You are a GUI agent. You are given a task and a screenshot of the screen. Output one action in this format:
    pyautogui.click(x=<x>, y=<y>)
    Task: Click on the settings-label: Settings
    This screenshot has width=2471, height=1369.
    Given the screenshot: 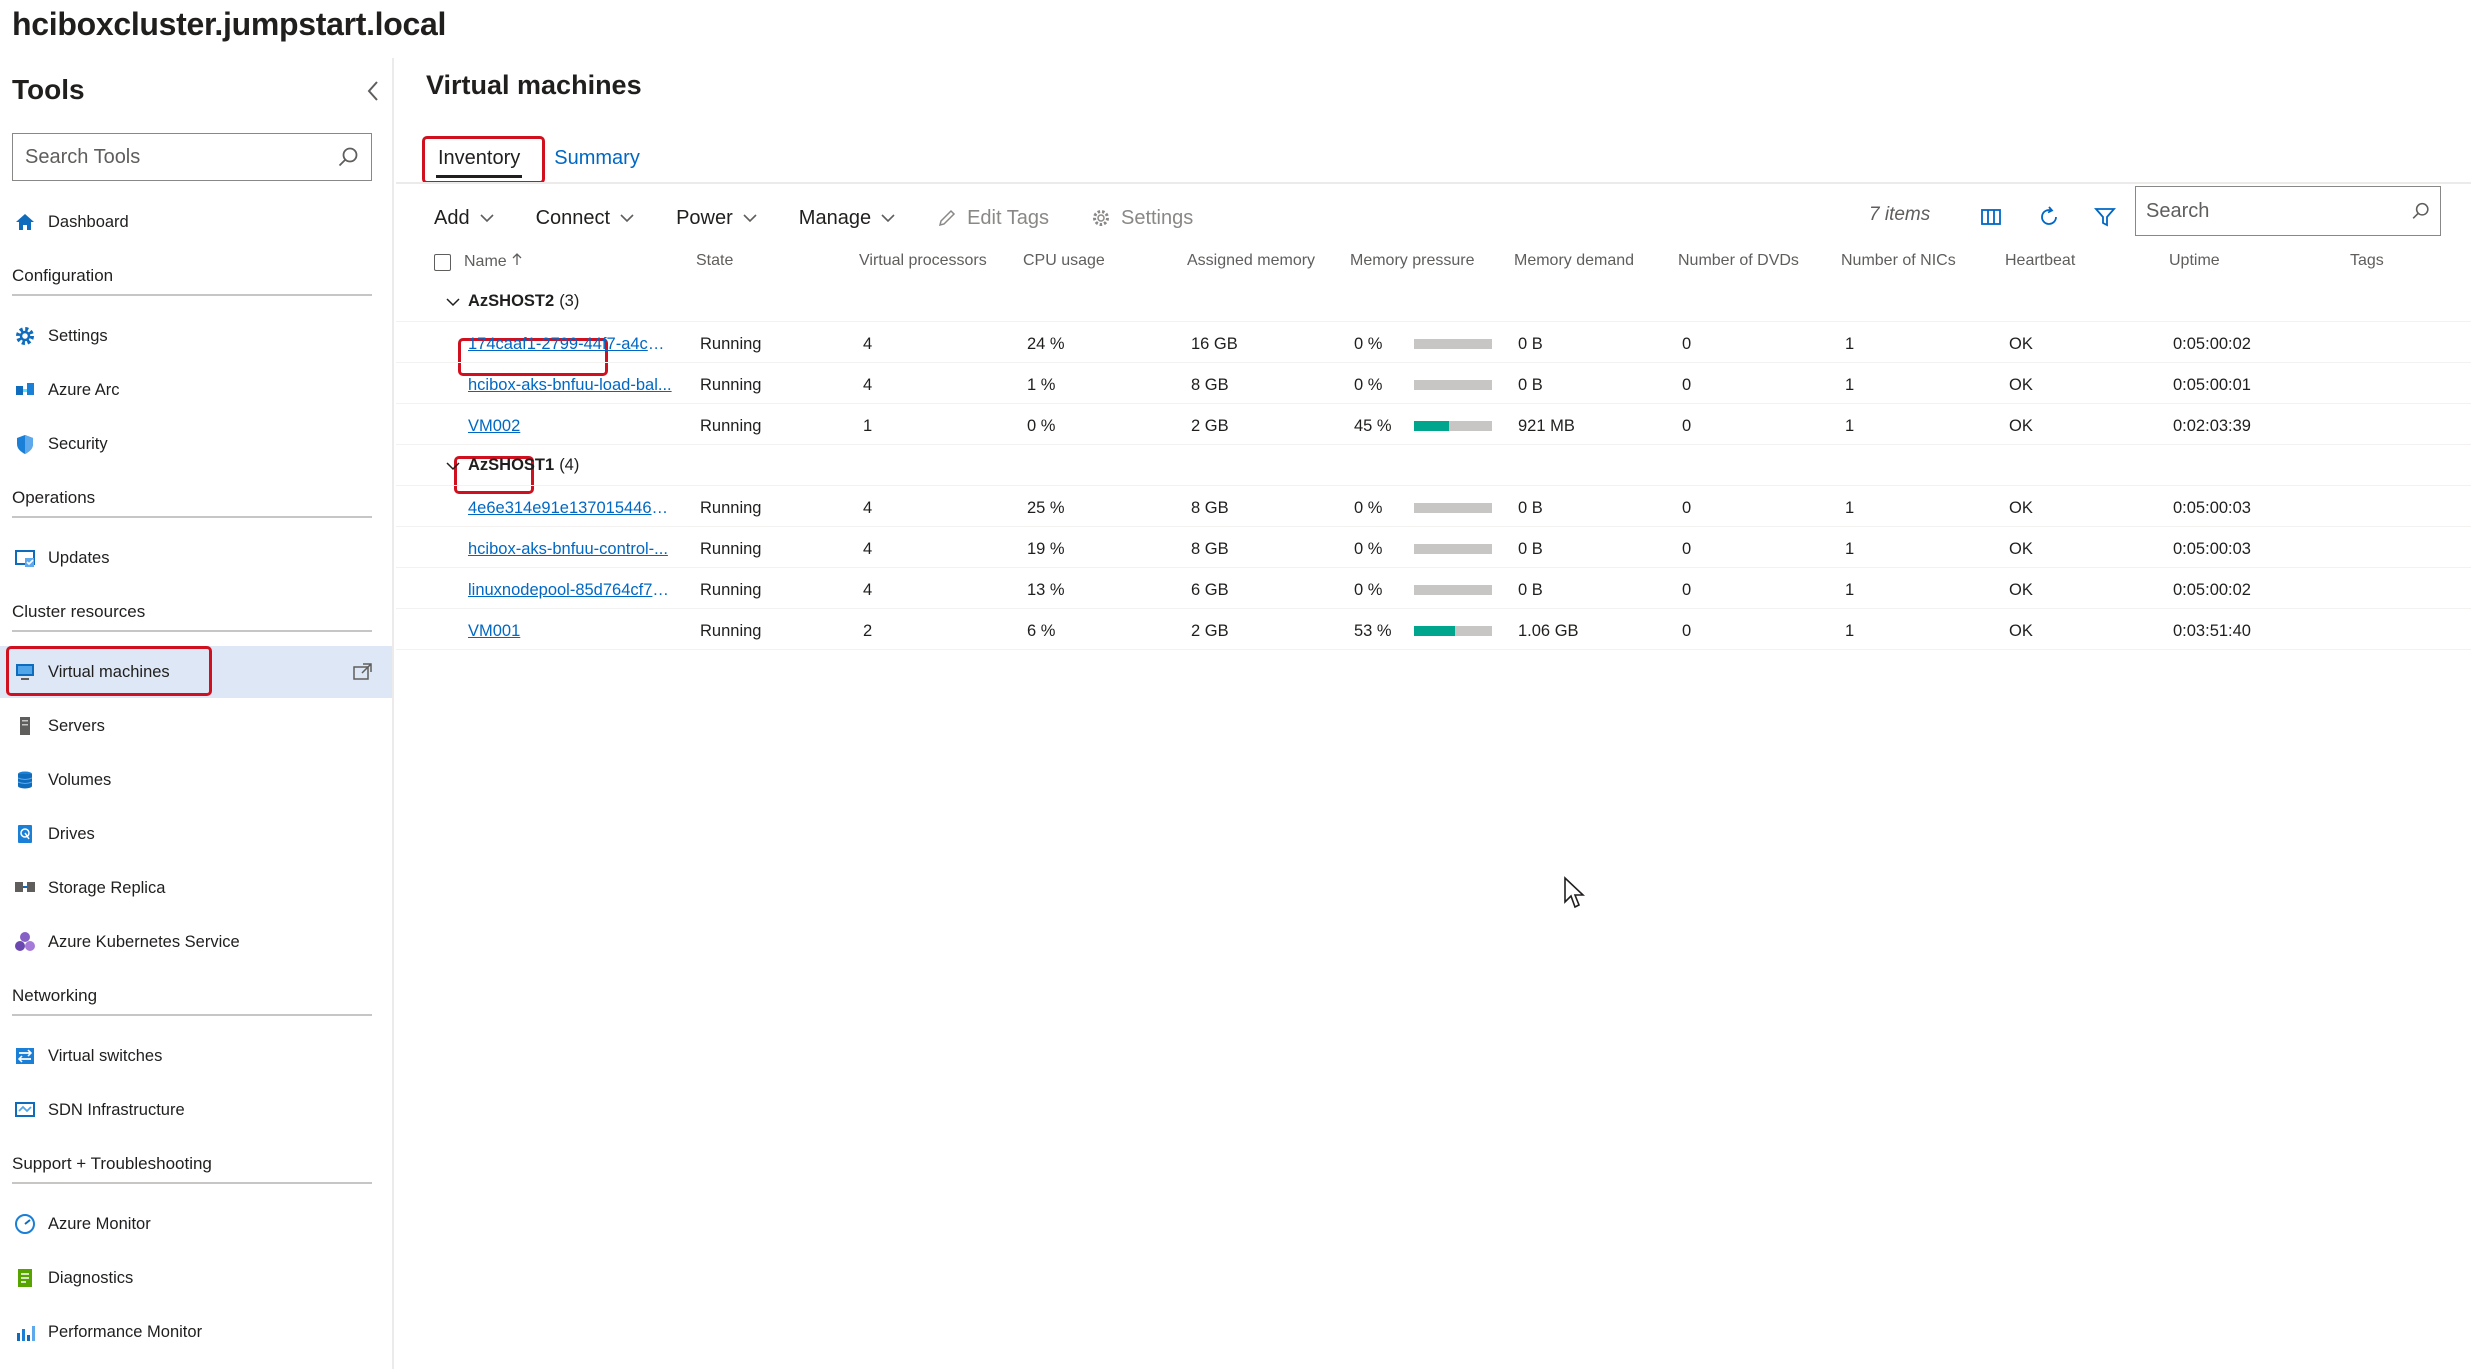 What is the action you would take?
    pyautogui.click(x=1157, y=217)
    